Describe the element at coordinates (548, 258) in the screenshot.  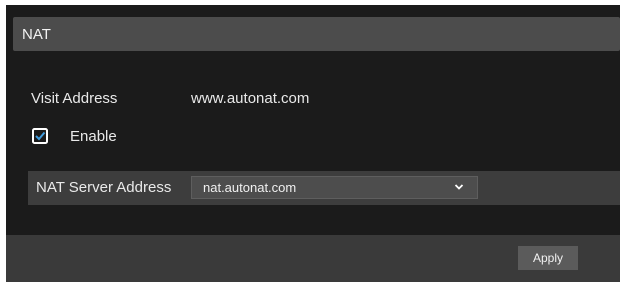
I see `apply-button: Apply` at that location.